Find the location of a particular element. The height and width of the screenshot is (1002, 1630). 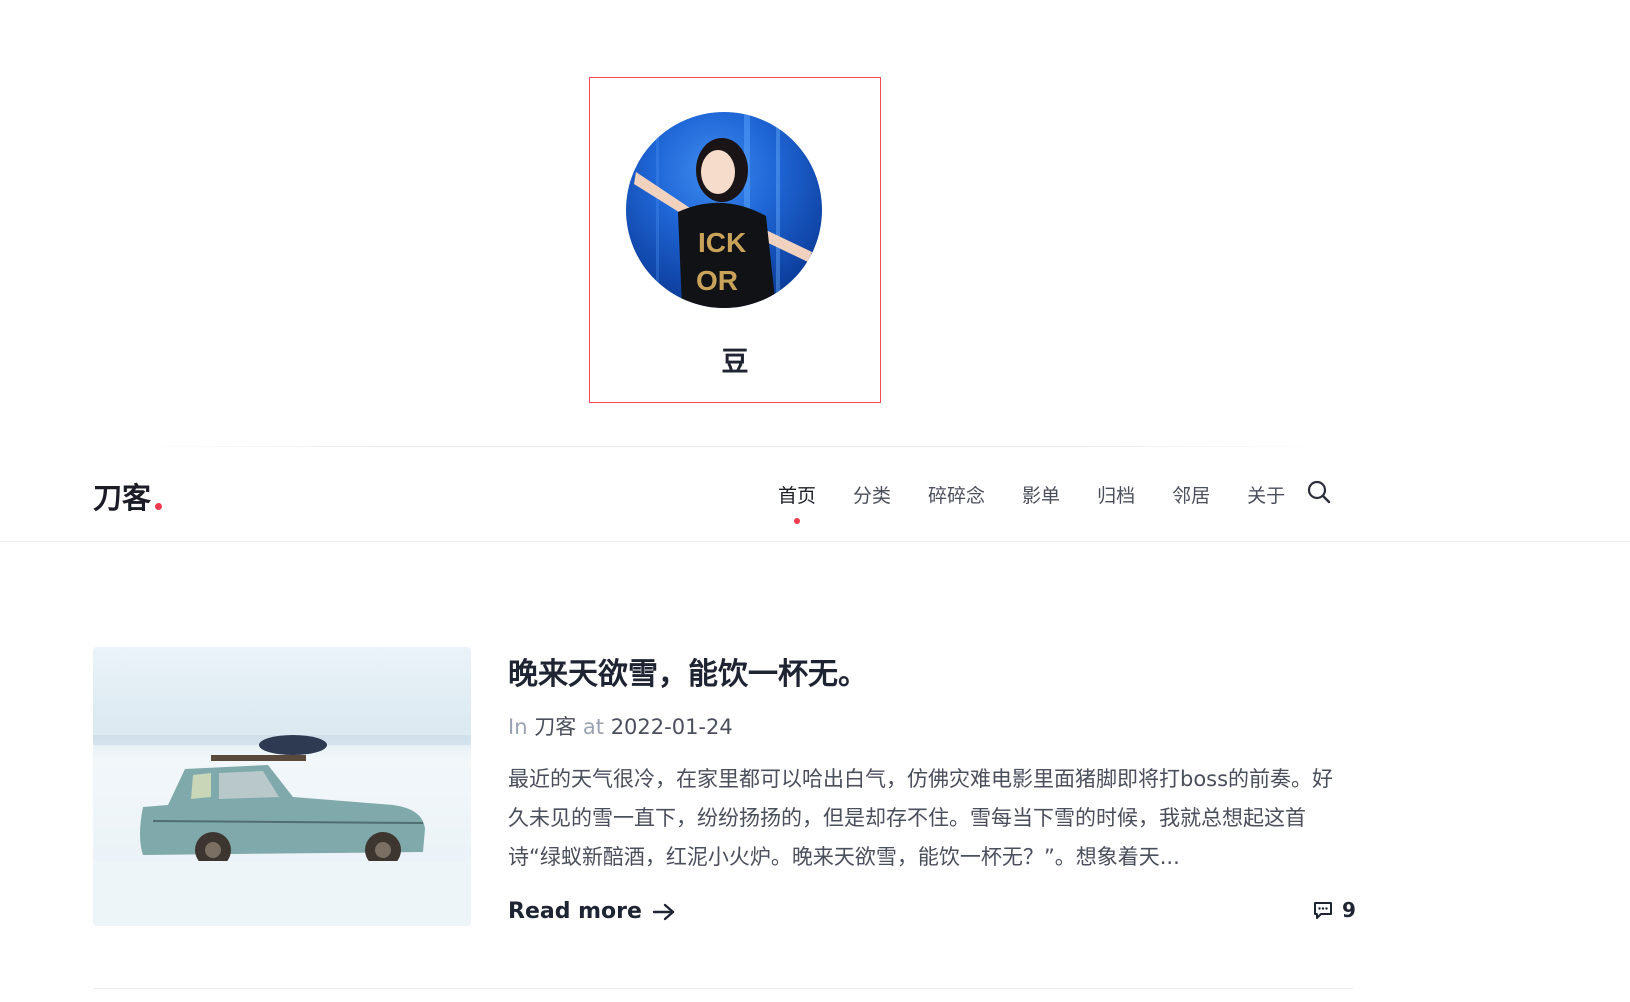

divider is located at coordinates (723, 988).